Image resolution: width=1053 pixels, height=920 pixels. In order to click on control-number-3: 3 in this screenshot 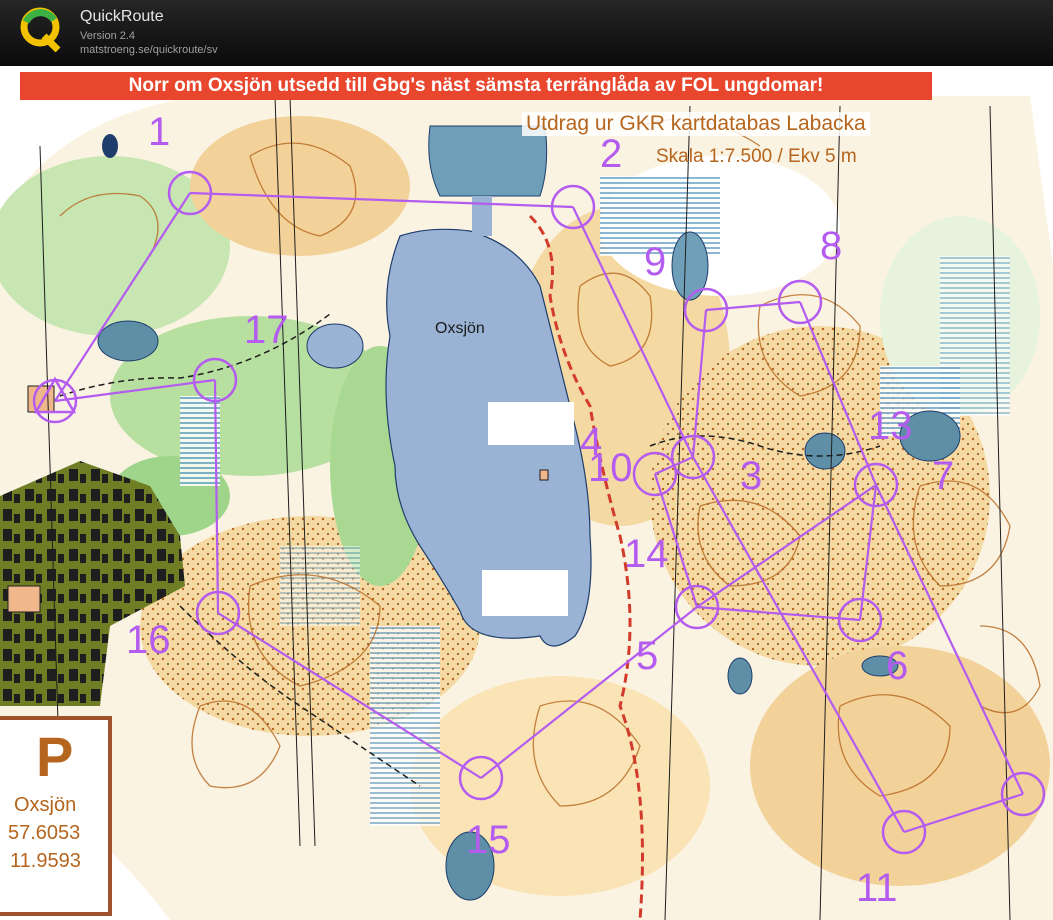, I will do `click(751, 476)`.